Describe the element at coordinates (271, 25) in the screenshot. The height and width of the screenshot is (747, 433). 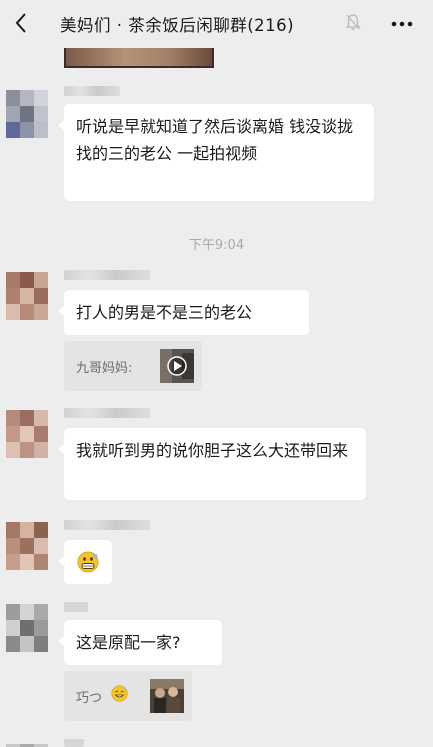
I see `member-count: (216)` at that location.